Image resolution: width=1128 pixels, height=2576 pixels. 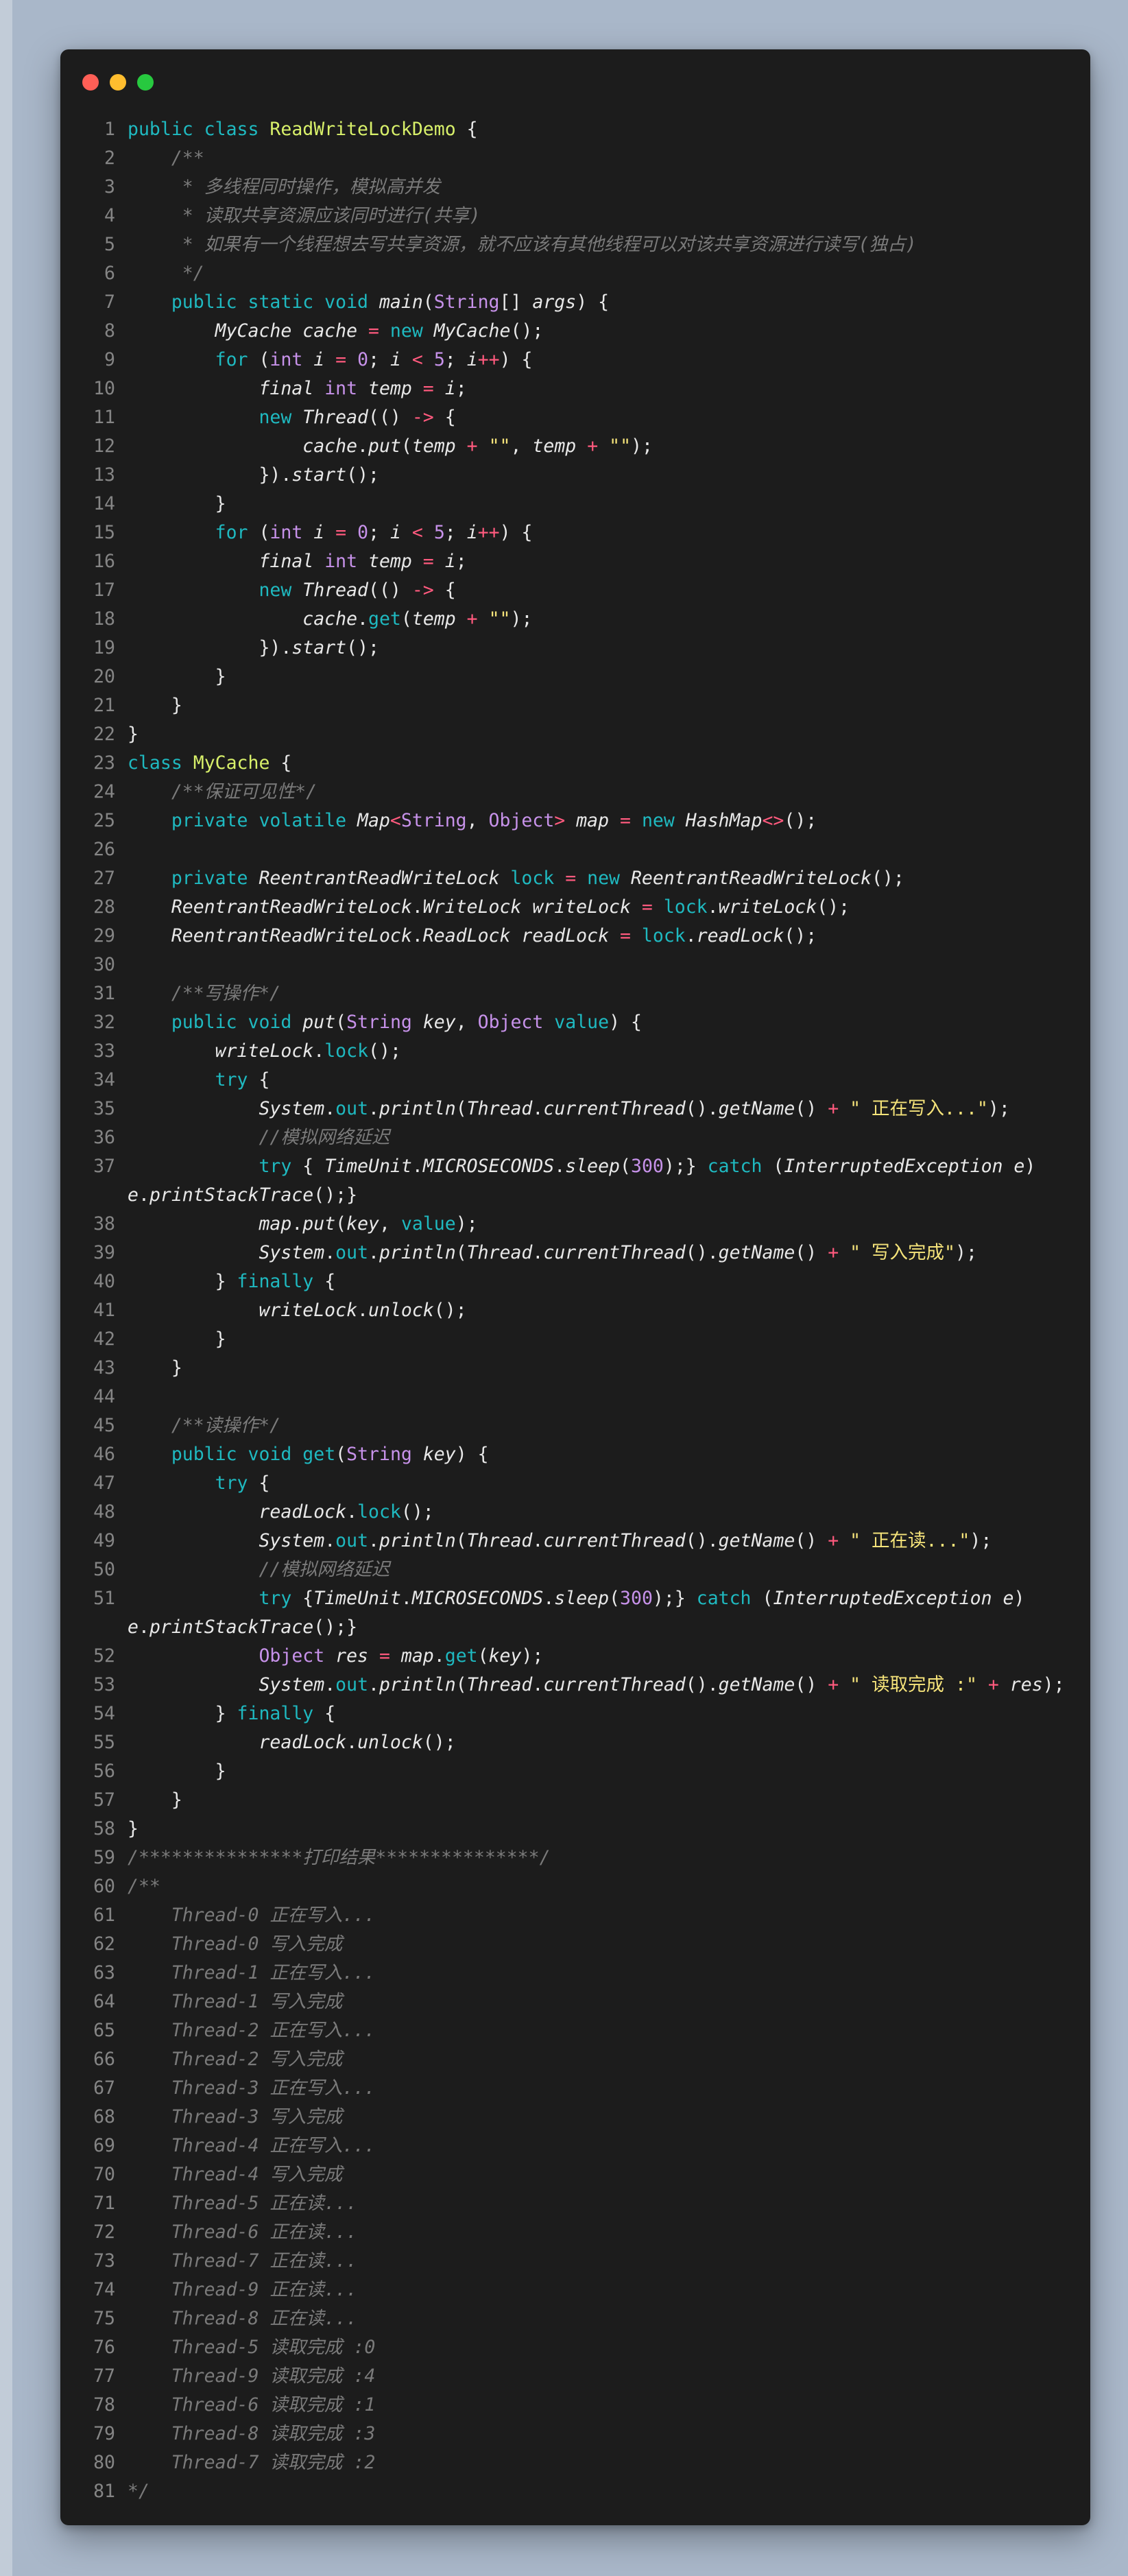 What do you see at coordinates (575, 1425) in the screenshot?
I see `code-line: 45 /**读操作*/` at bounding box center [575, 1425].